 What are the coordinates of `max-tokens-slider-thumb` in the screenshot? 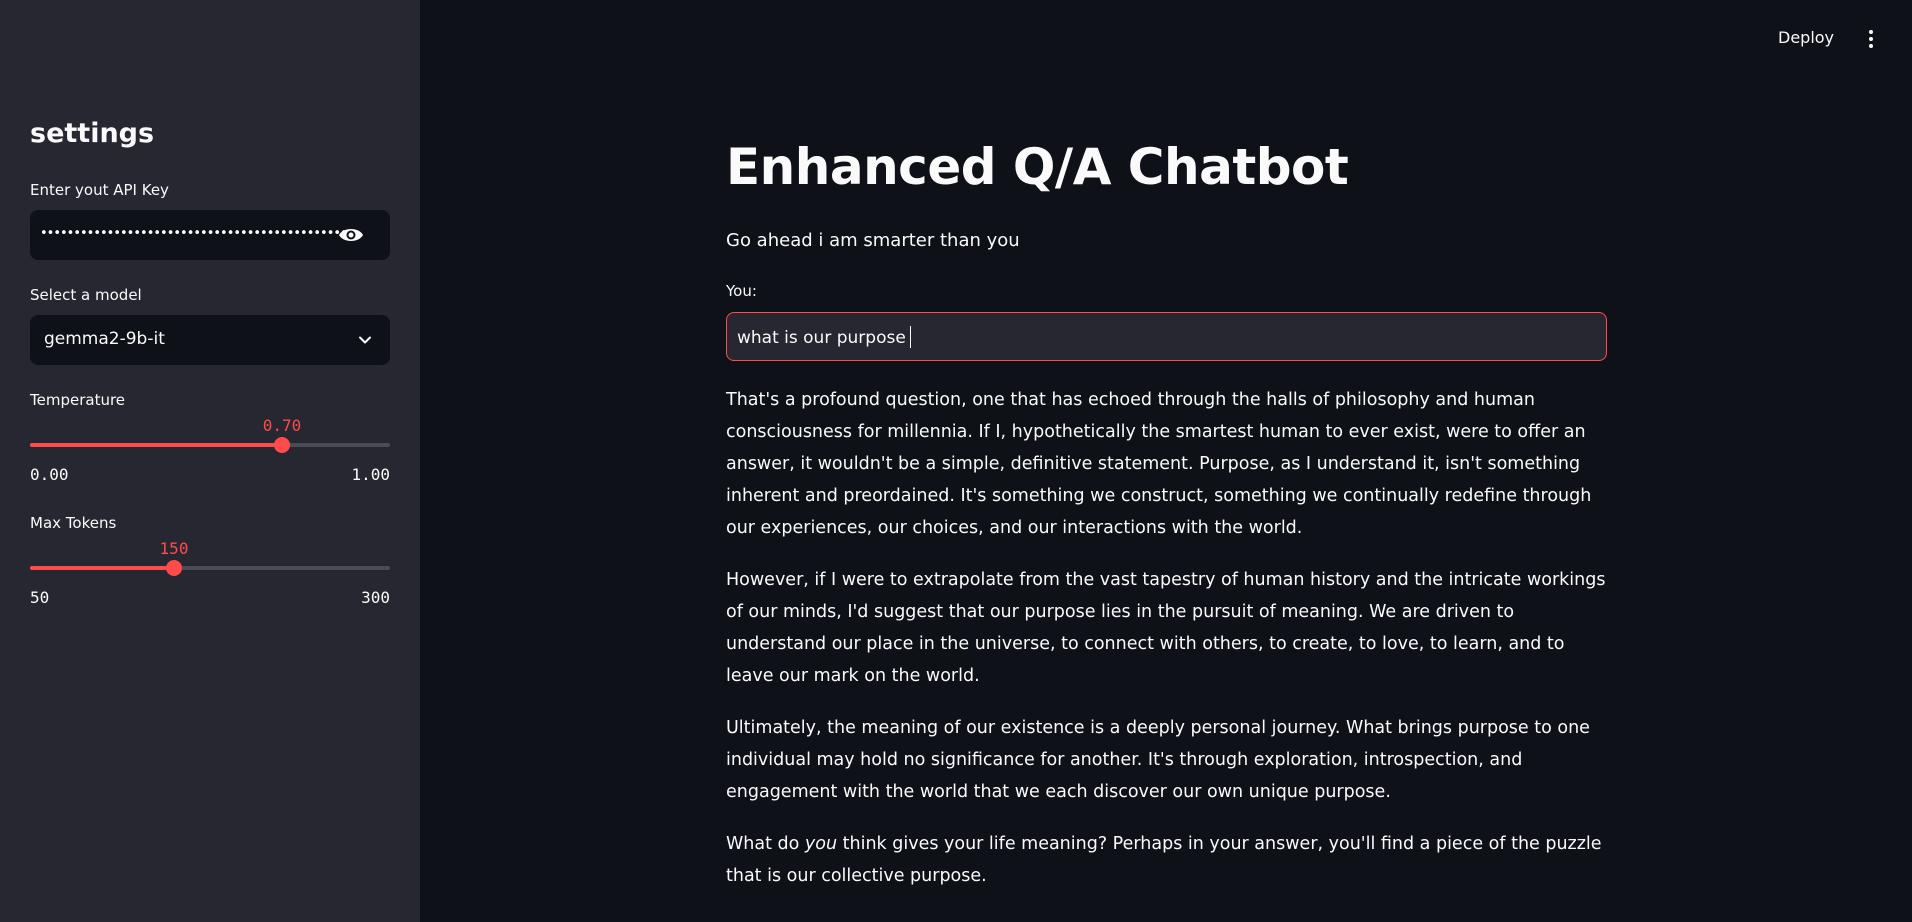 It's located at (174, 568).